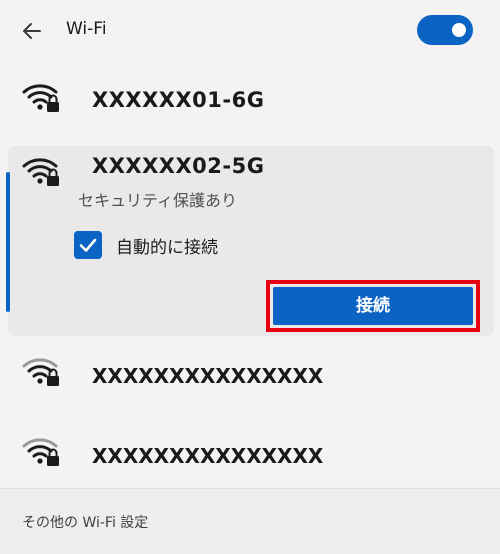  What do you see at coordinates (445, 30) in the screenshot?
I see `wifi-toggle` at bounding box center [445, 30].